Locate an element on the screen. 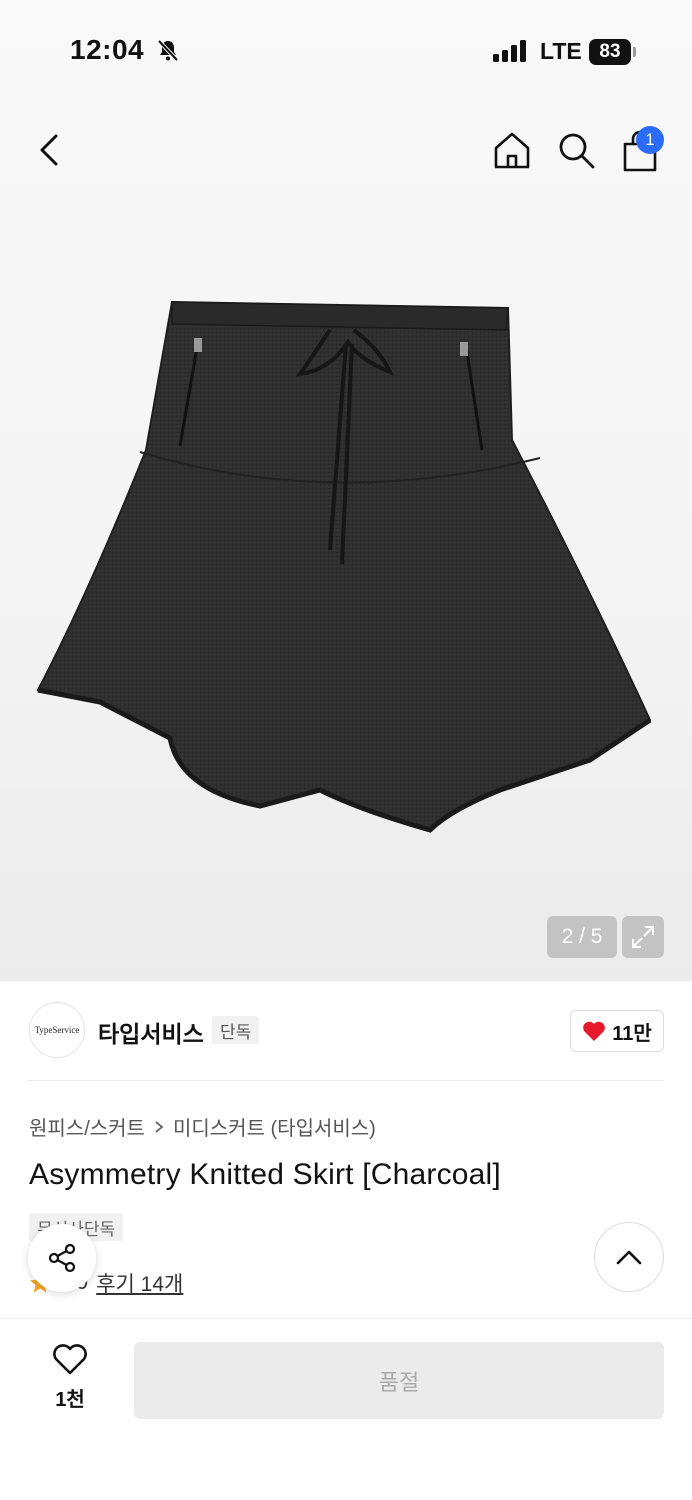 Image resolution: width=692 pixels, height=1500 pixels. status-time: 12:04 is located at coordinates (107, 49).